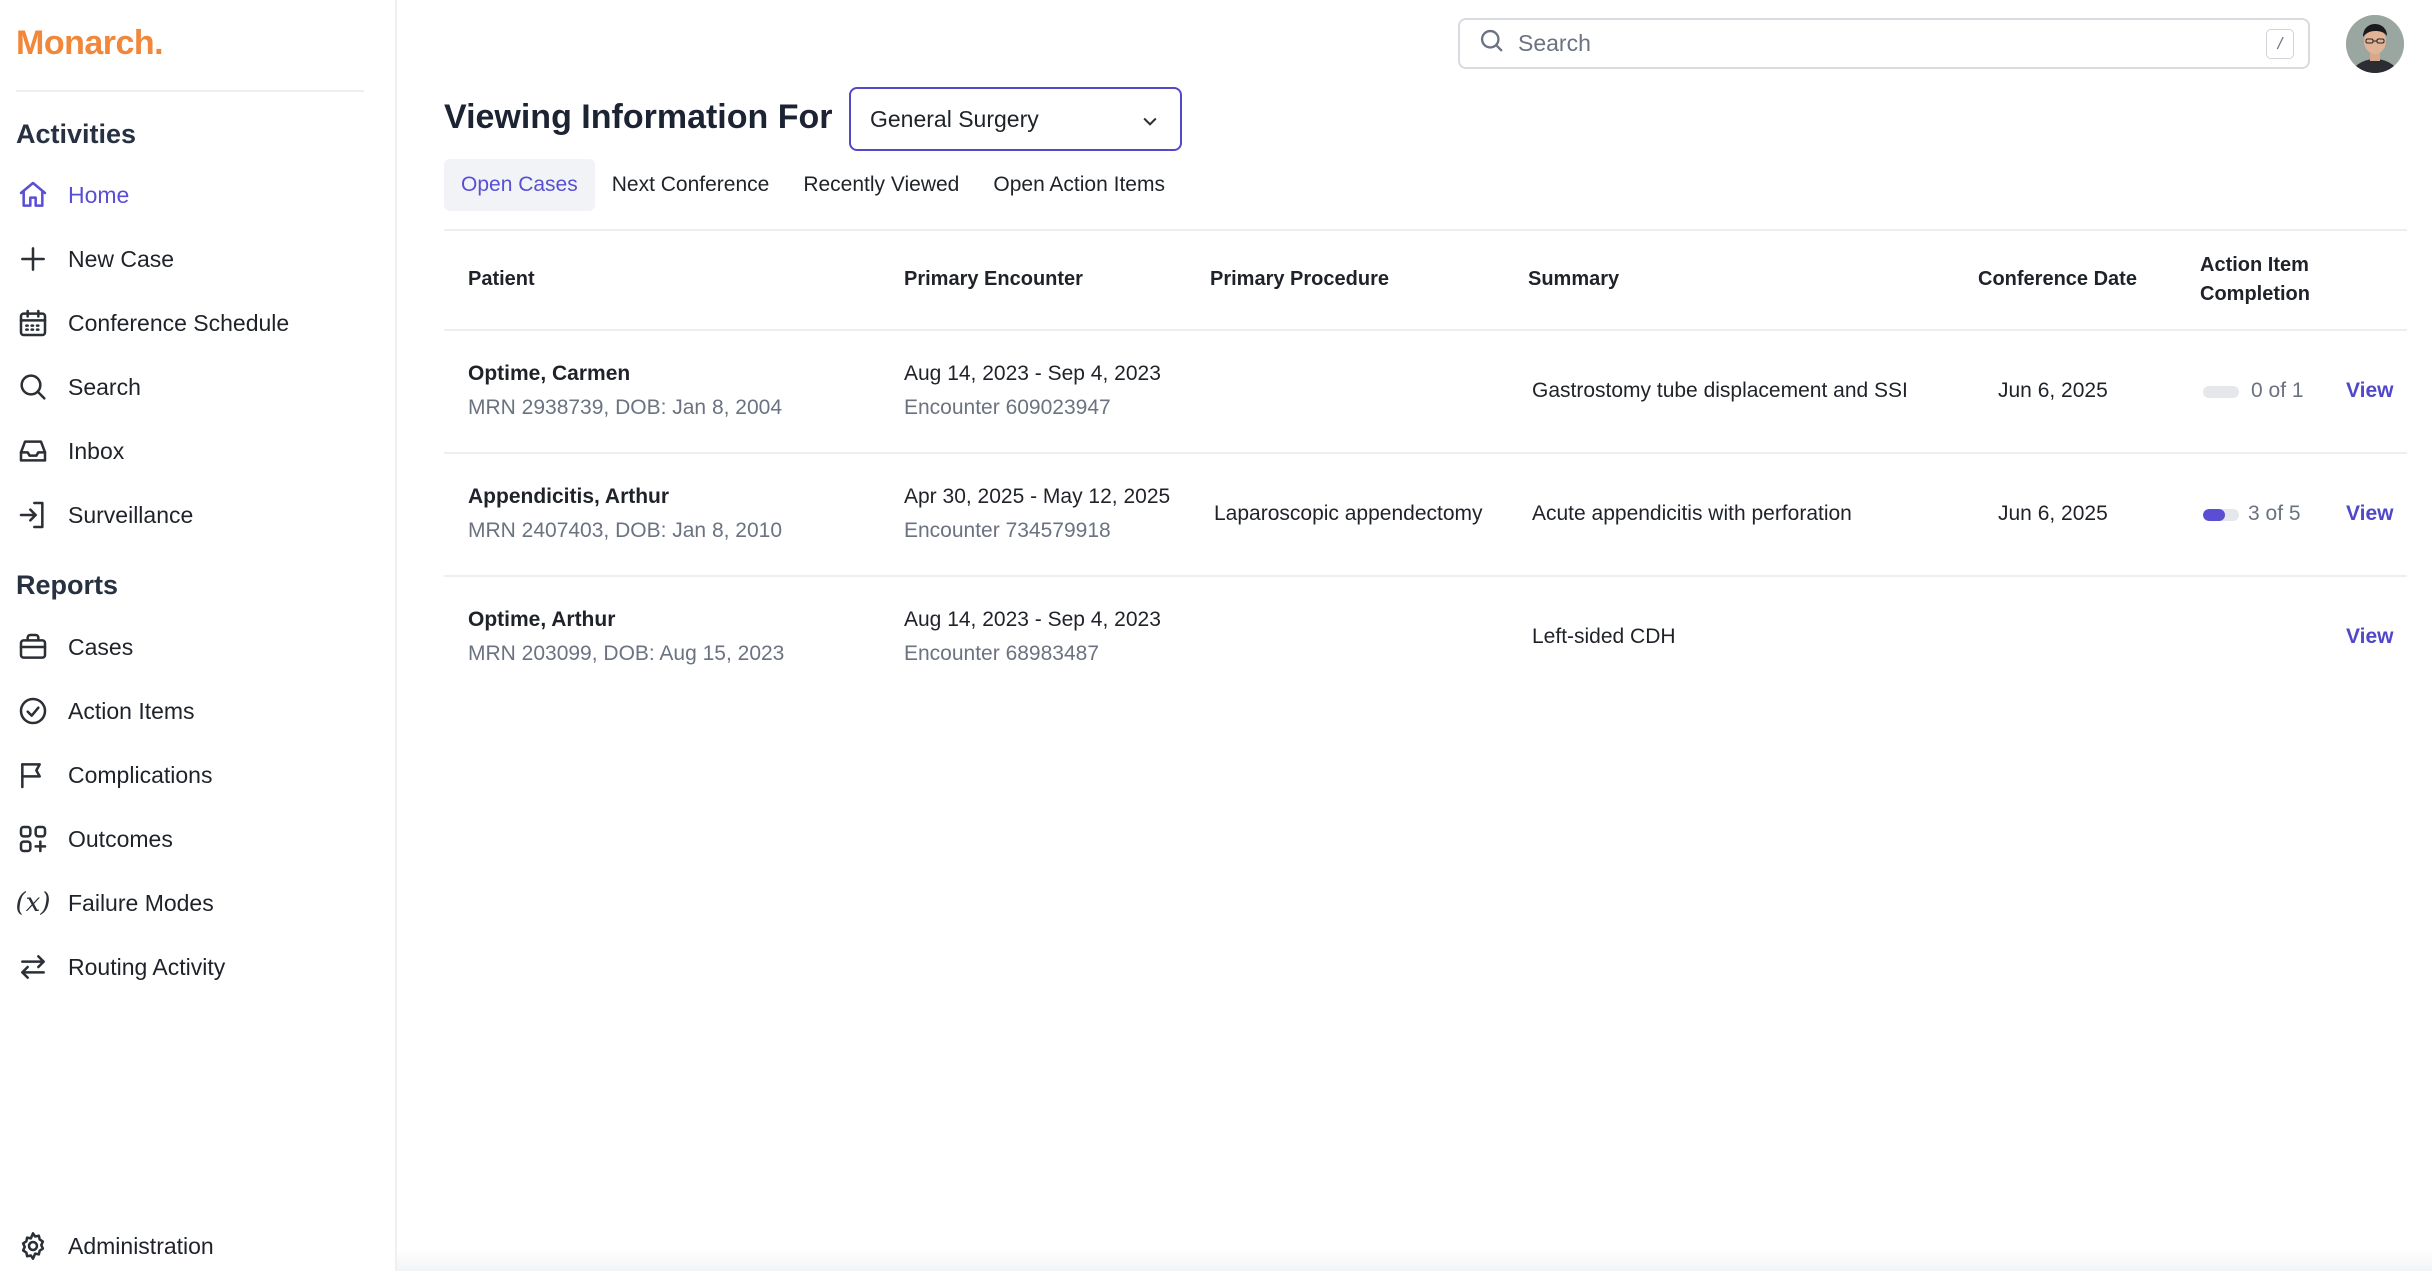 This screenshot has width=2432, height=1271. What do you see at coordinates (196, 387) in the screenshot?
I see `sidebar-item-search: Search` at bounding box center [196, 387].